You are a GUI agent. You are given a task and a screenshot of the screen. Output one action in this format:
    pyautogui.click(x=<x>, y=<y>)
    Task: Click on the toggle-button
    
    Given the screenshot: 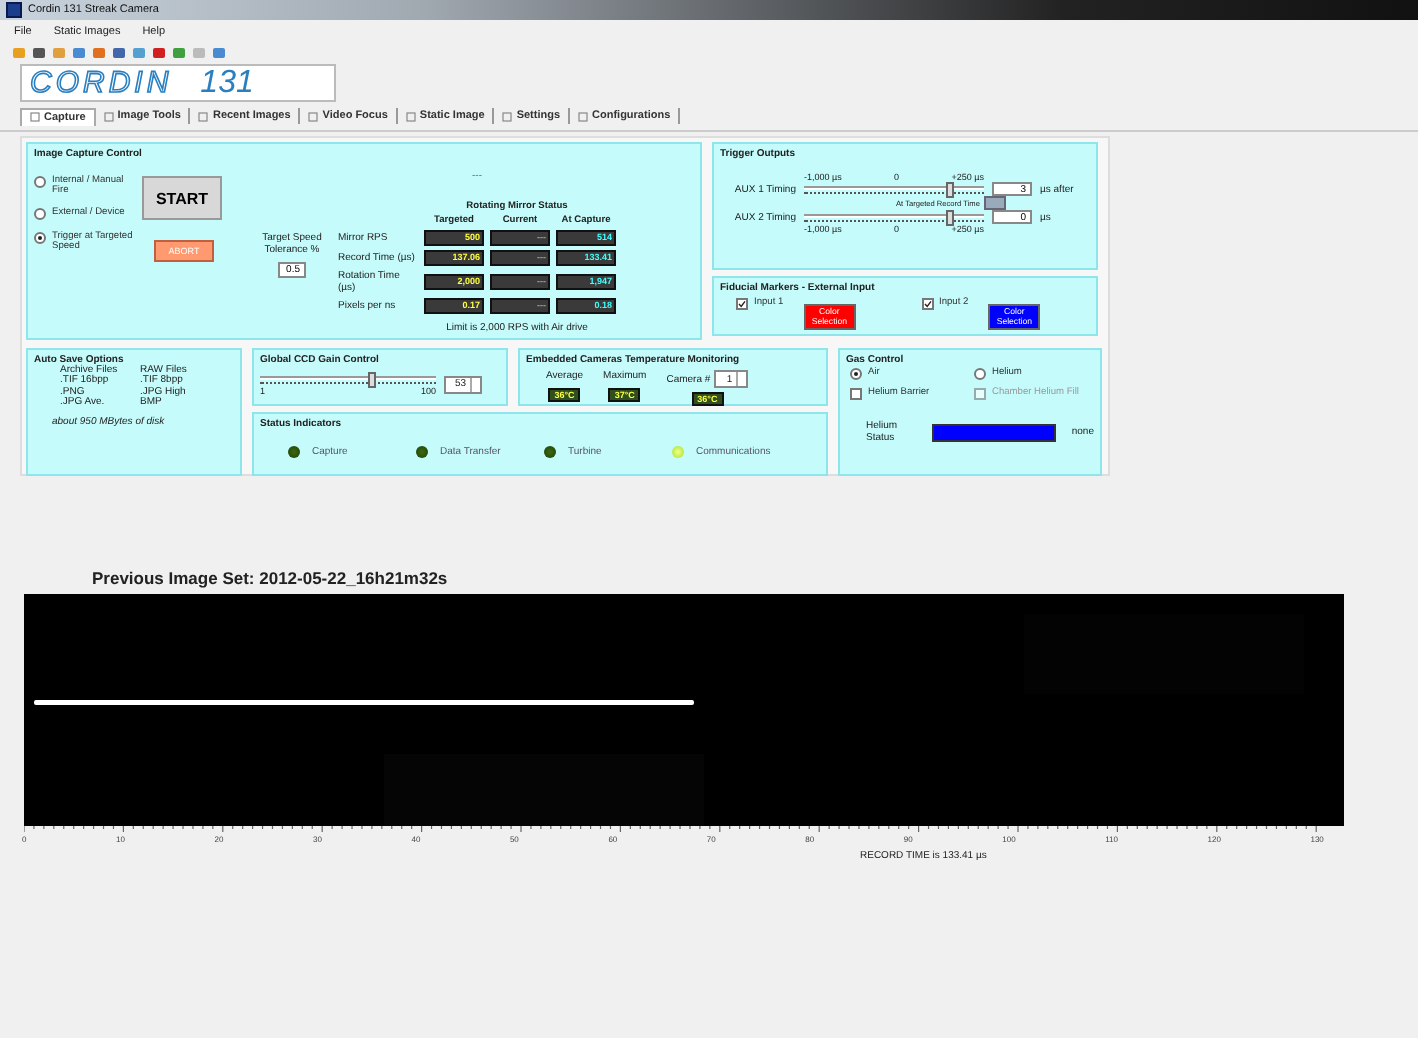 What is the action you would take?
    pyautogui.click(x=994, y=203)
    